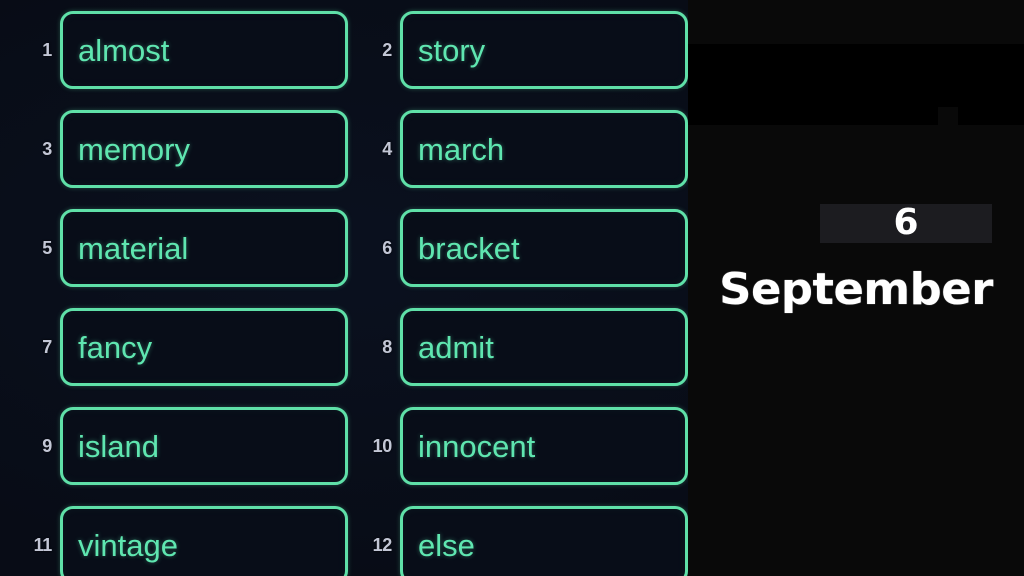 Image resolution: width=1024 pixels, height=576 pixels. I want to click on word-index-number: 7, so click(47, 347).